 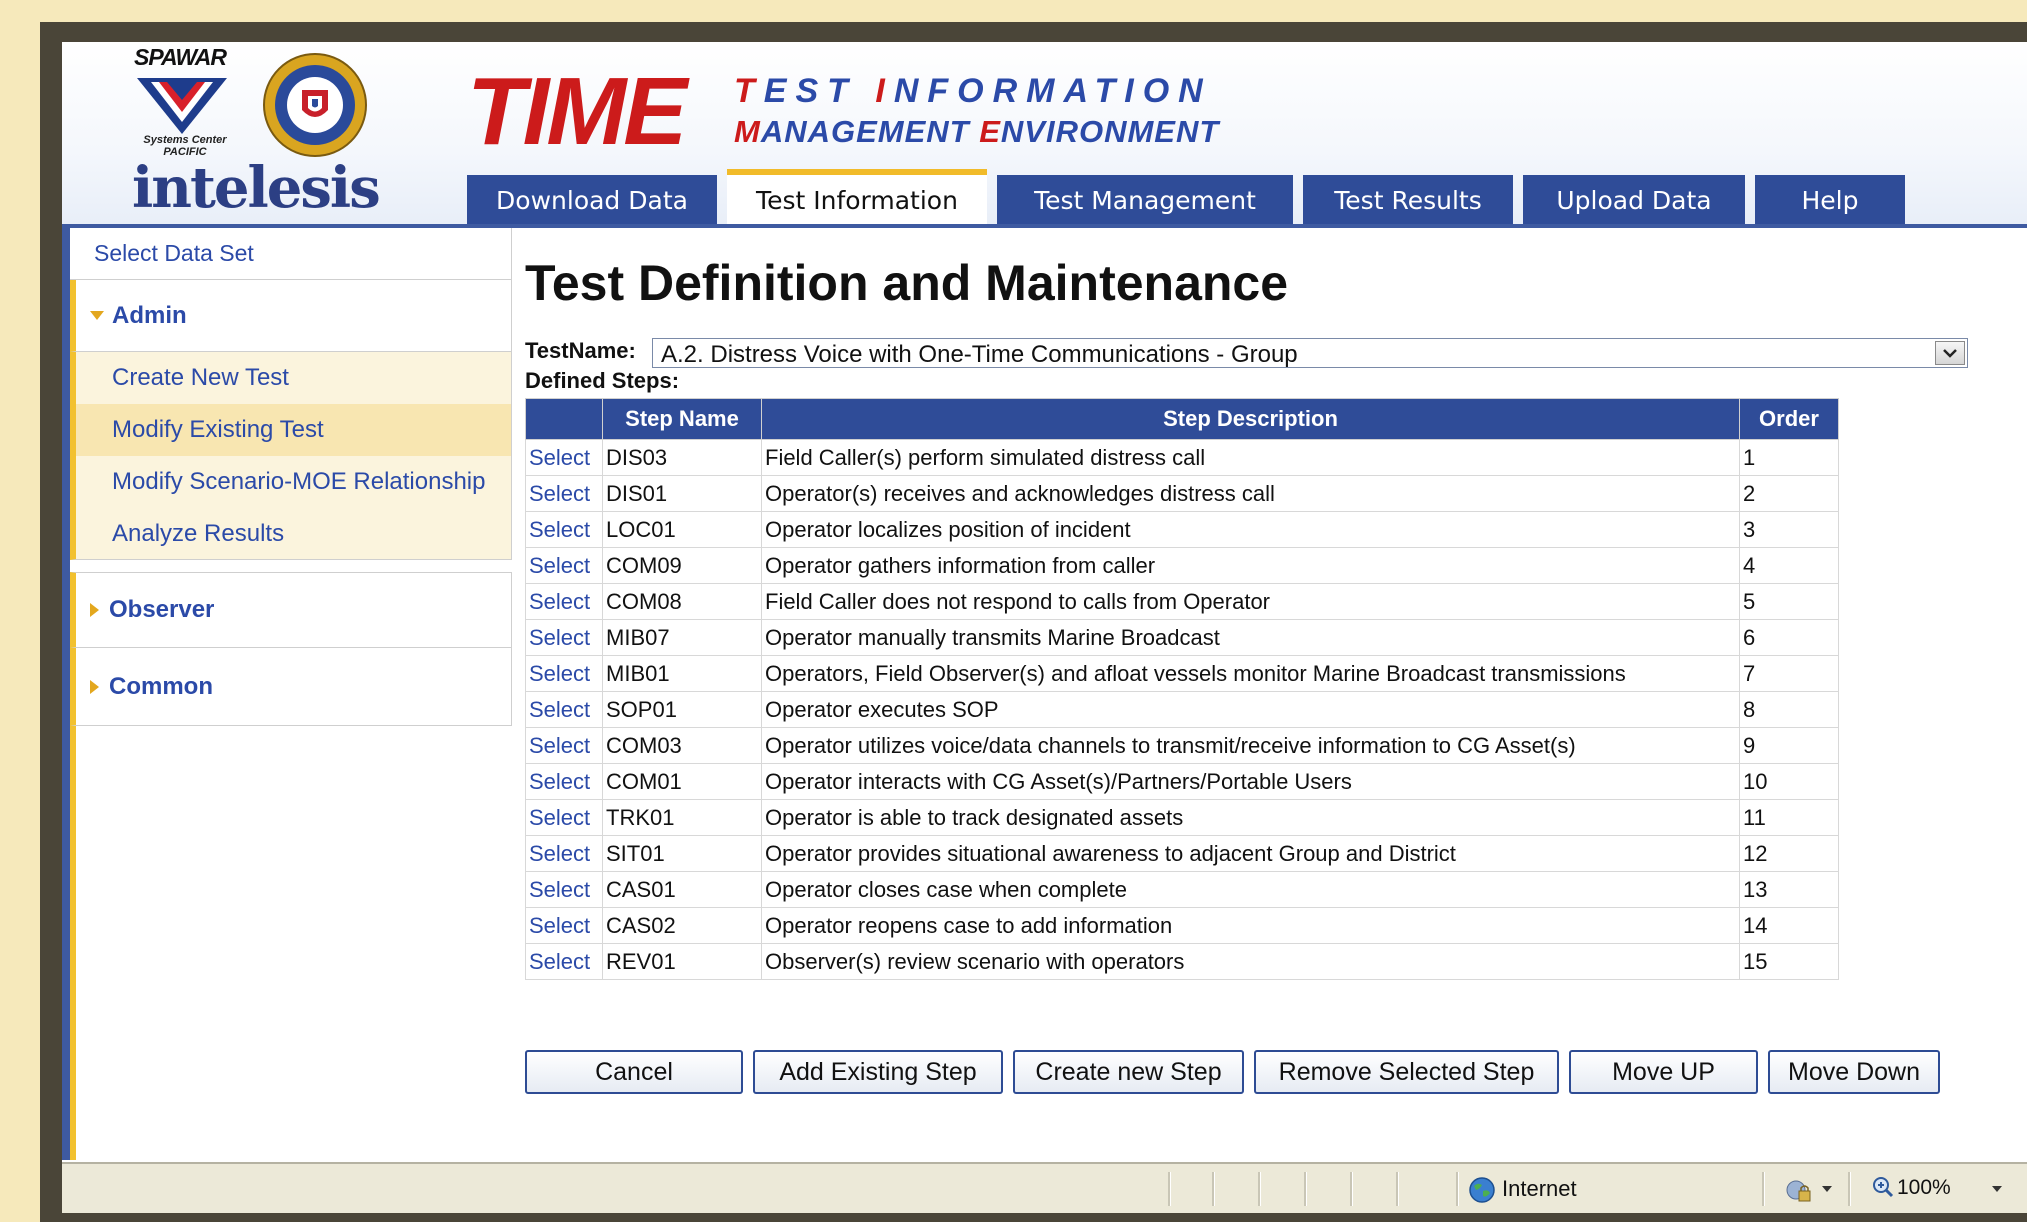 I want to click on step-order-cell: 3, so click(x=1789, y=529).